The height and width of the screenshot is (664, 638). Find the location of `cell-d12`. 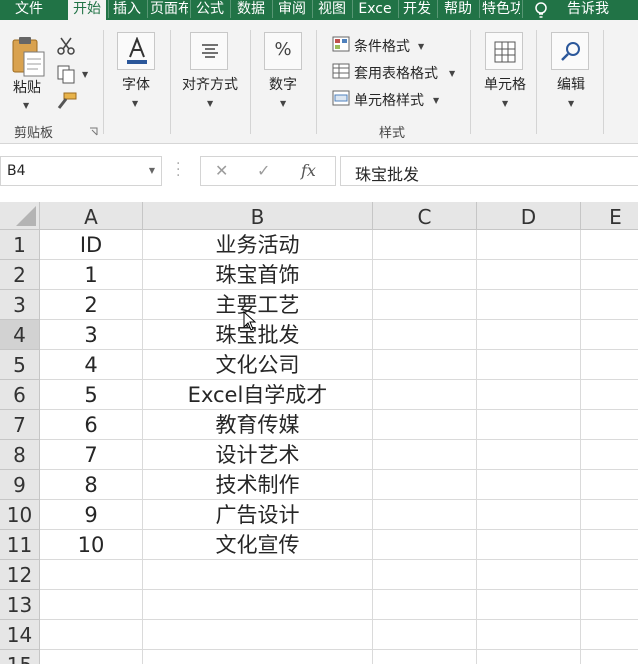

cell-d12 is located at coordinates (529, 575).